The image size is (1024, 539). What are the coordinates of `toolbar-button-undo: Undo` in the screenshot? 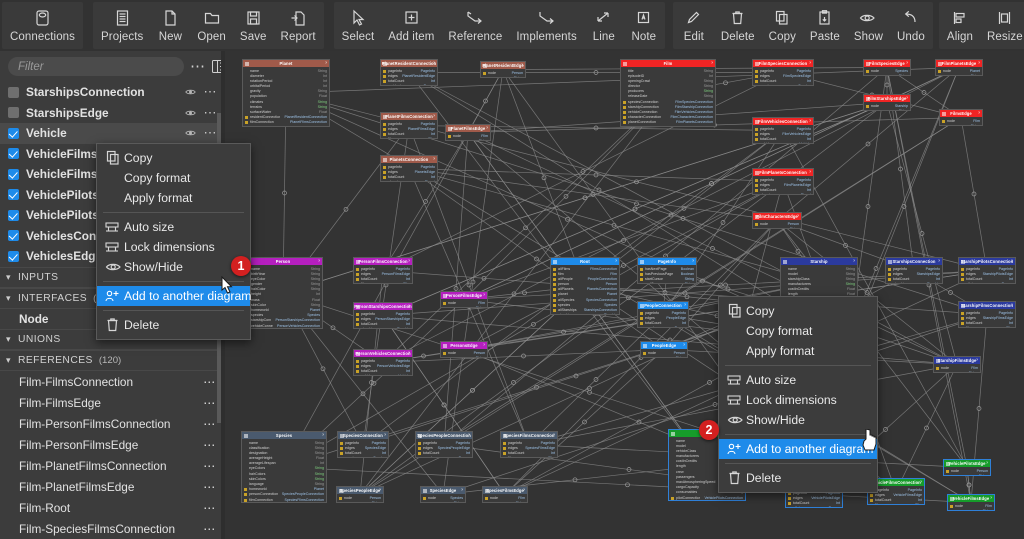 It's located at (911, 25).